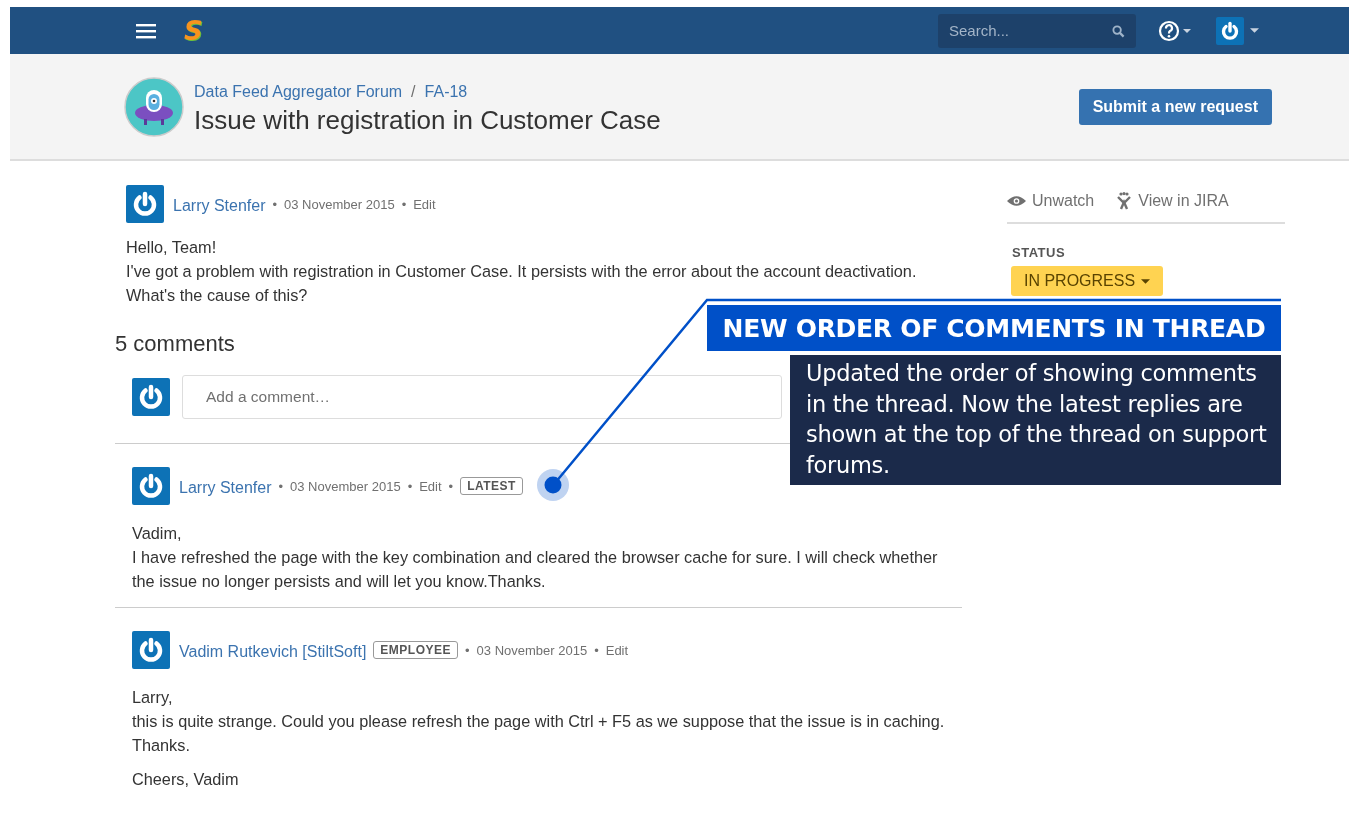  Describe the element at coordinates (539, 721) in the screenshot. I see `comment-text: this is quite strange. Could you please refresh the page with Ctrl + F5 as we suppose that the issue is in caching.` at that location.